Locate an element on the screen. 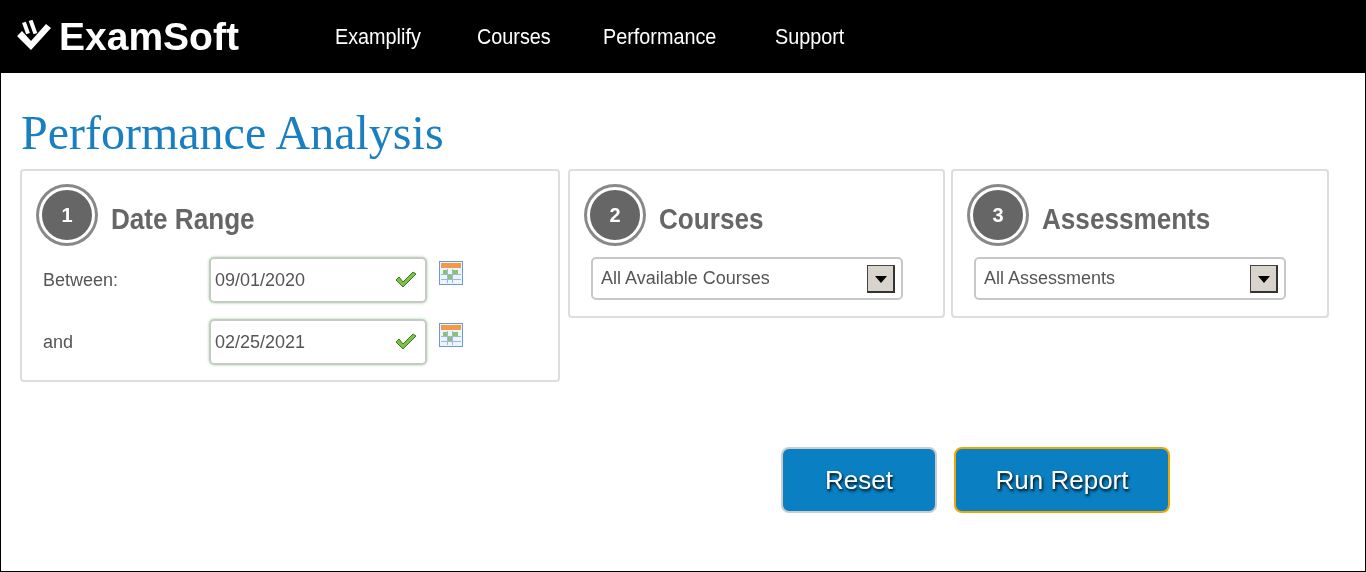 The image size is (1366, 572). nav-link: Performance is located at coordinates (660, 37).